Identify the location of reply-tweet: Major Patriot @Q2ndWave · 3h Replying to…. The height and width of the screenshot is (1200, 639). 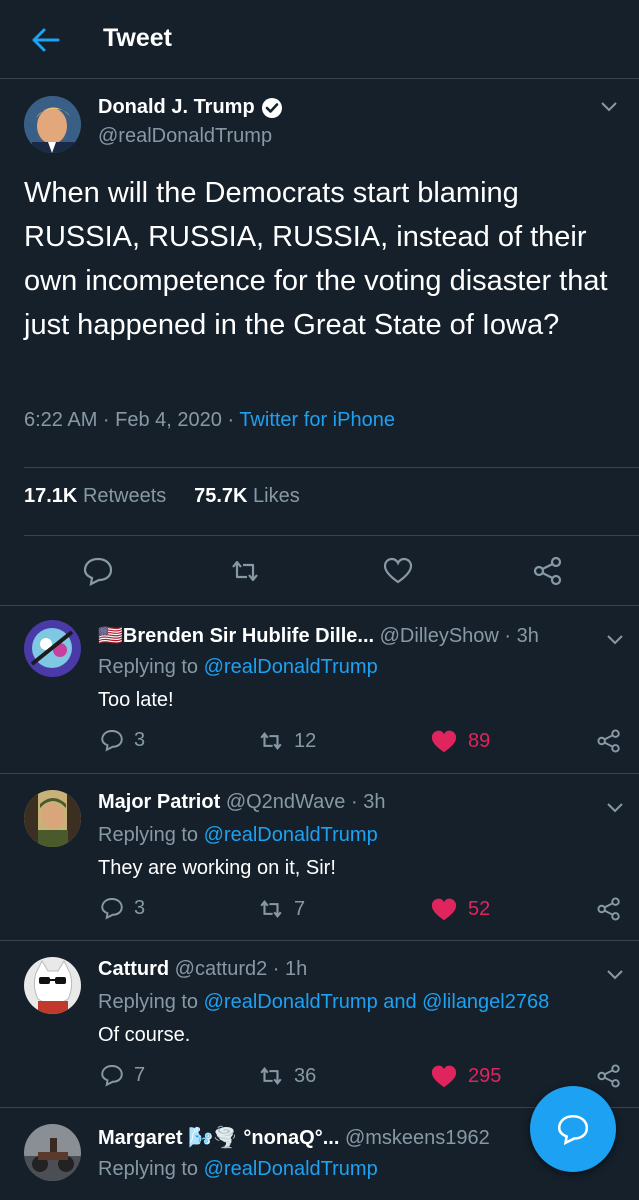
(319, 857).